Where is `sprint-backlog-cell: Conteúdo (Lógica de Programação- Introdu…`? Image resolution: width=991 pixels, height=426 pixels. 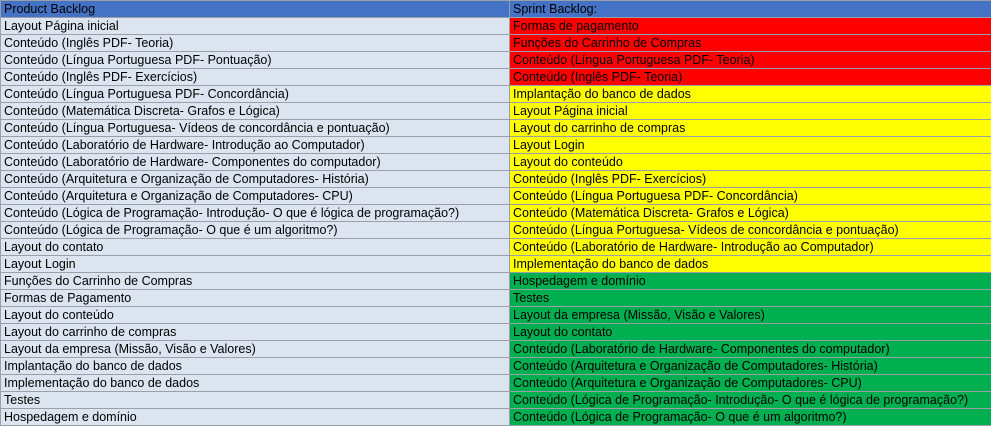
sprint-backlog-cell: Conteúdo (Lógica de Programação- Introdu… is located at coordinates (750, 400).